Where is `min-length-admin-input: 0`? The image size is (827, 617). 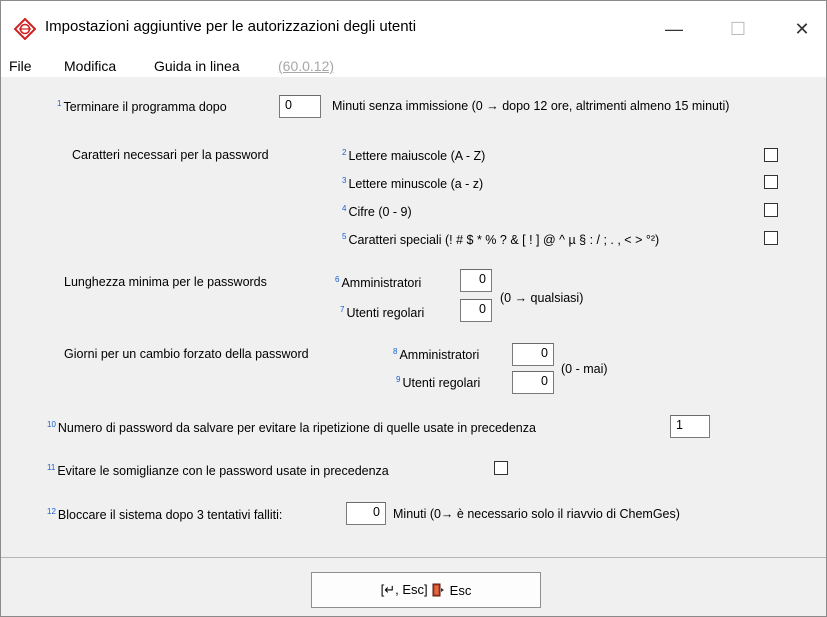
min-length-admin-input: 0 is located at coordinates (476, 280).